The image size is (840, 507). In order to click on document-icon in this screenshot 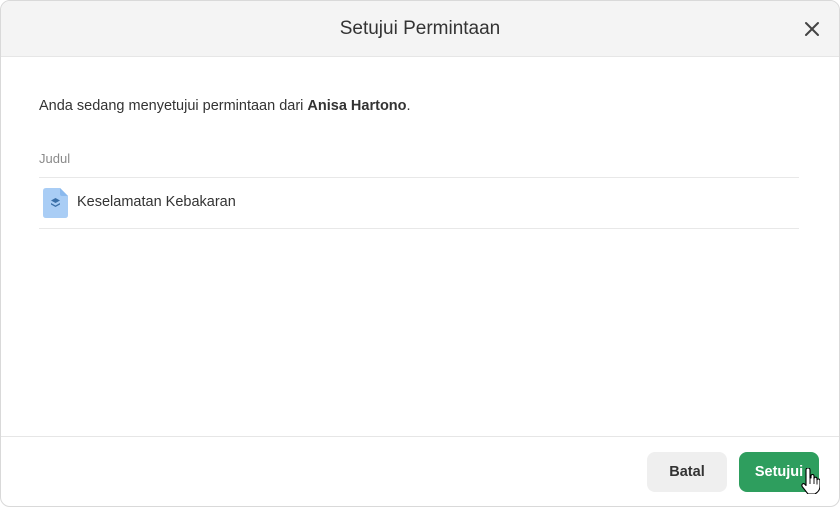, I will do `click(55, 203)`.